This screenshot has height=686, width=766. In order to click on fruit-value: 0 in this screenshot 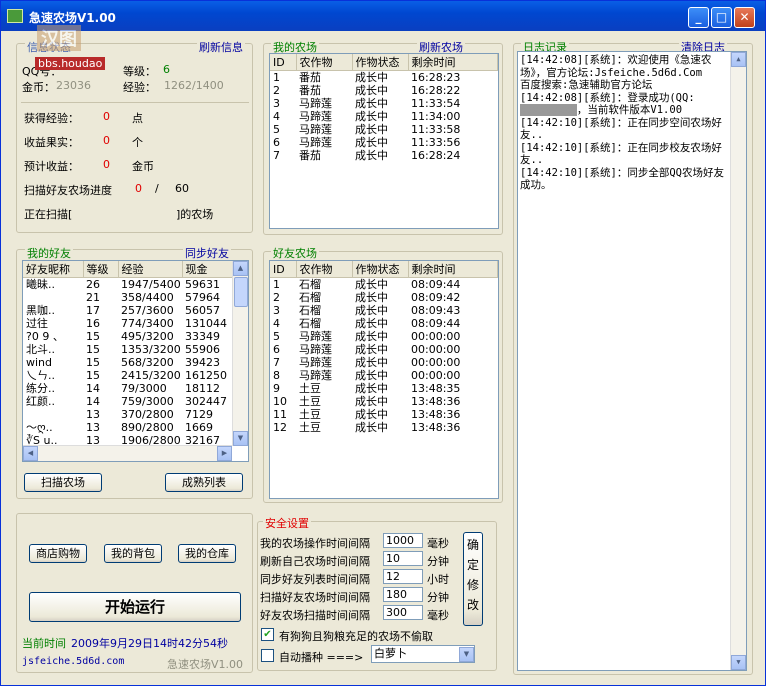, I will do `click(106, 140)`.